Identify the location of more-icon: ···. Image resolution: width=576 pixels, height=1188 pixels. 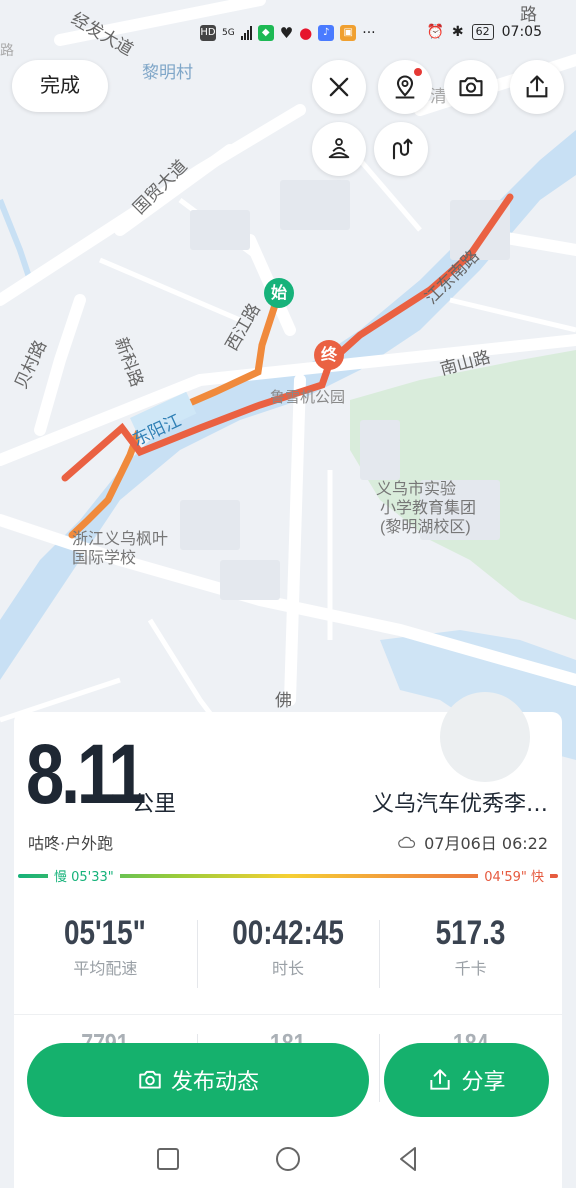
(369, 33).